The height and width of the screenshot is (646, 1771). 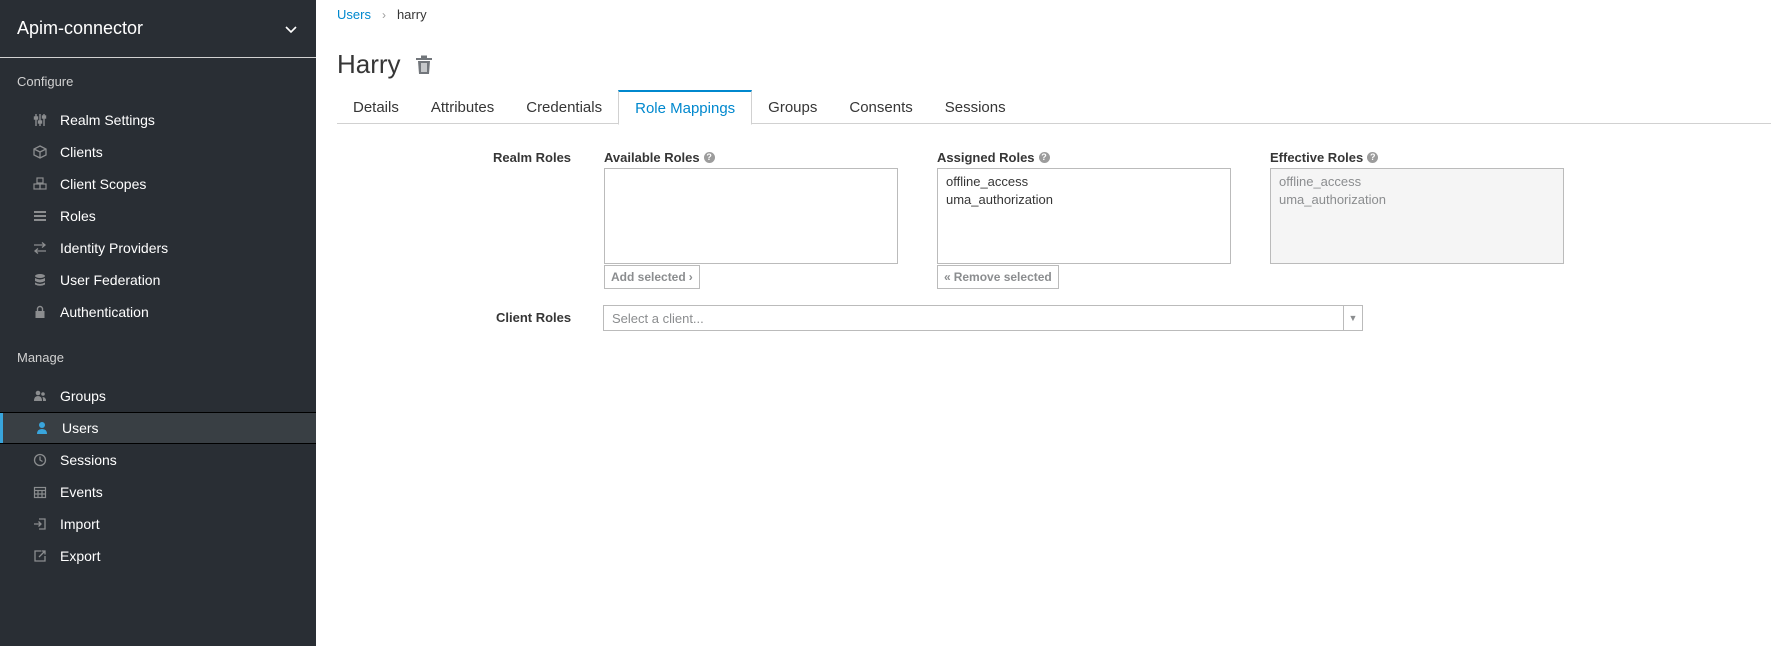 What do you see at coordinates (1317, 157) in the screenshot?
I see `effective-roles-label-text: Effective Roles` at bounding box center [1317, 157].